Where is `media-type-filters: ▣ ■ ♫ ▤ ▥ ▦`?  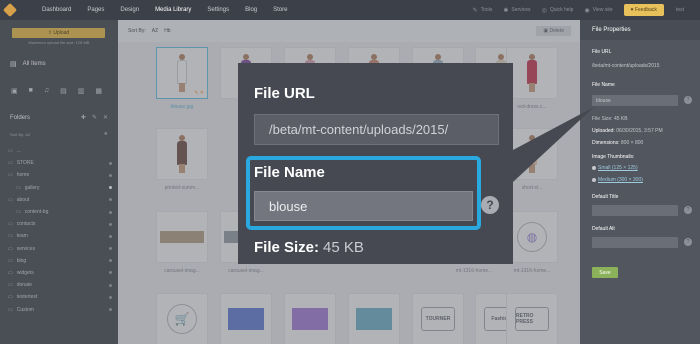
media-type-filters: ▣ ■ ♫ ▤ ▥ ▦ is located at coordinates (62, 91).